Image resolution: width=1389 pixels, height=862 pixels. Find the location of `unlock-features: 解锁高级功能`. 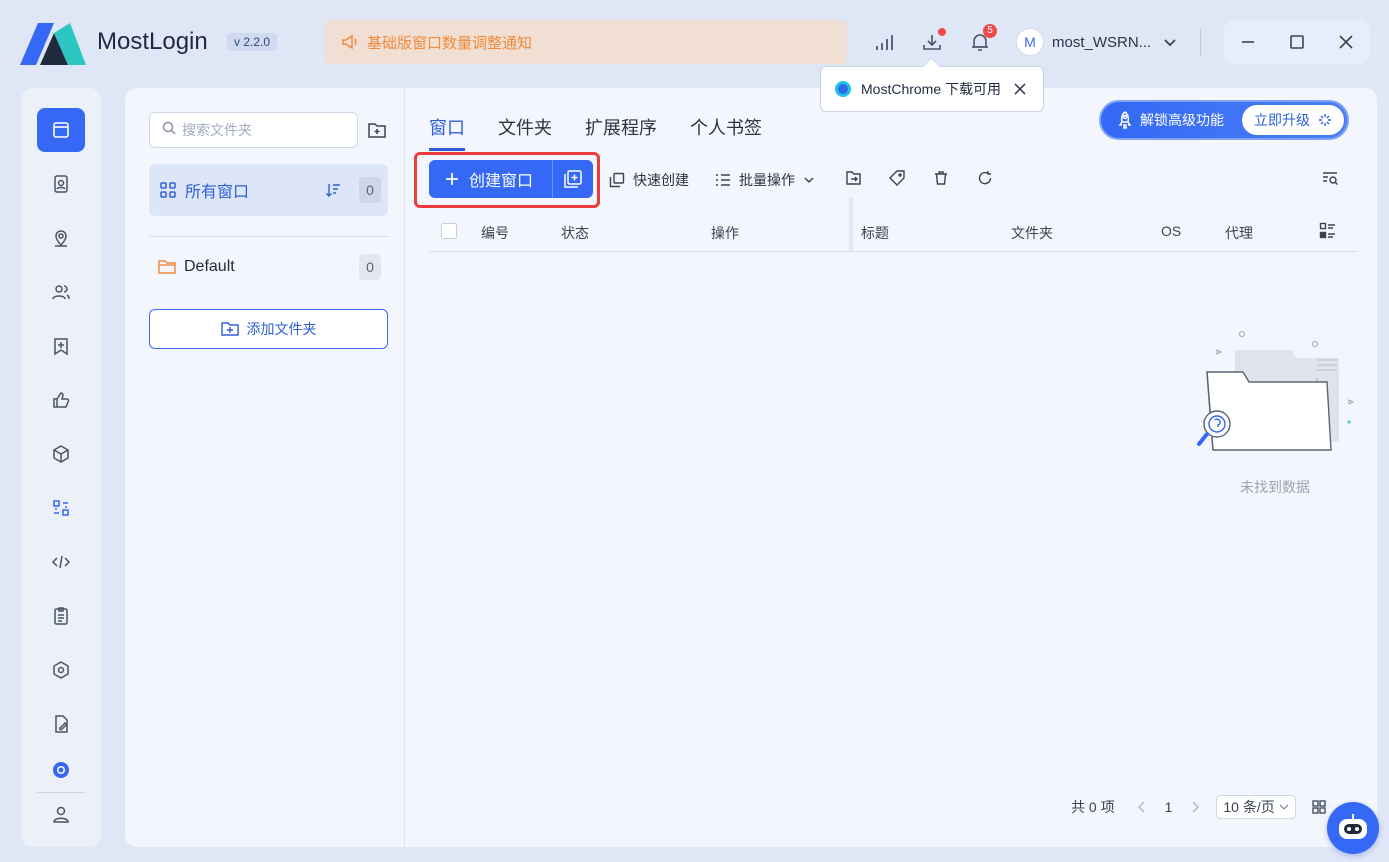

unlock-features: 解锁高级功能 is located at coordinates (1173, 120).